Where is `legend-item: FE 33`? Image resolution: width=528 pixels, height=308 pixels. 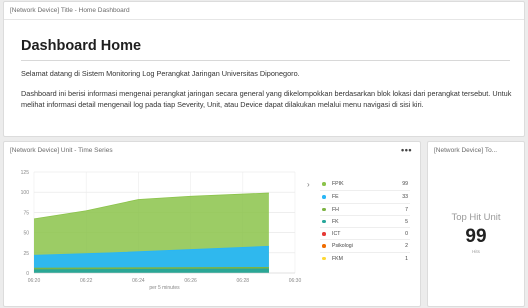 legend-item: FE 33 is located at coordinates (365, 196).